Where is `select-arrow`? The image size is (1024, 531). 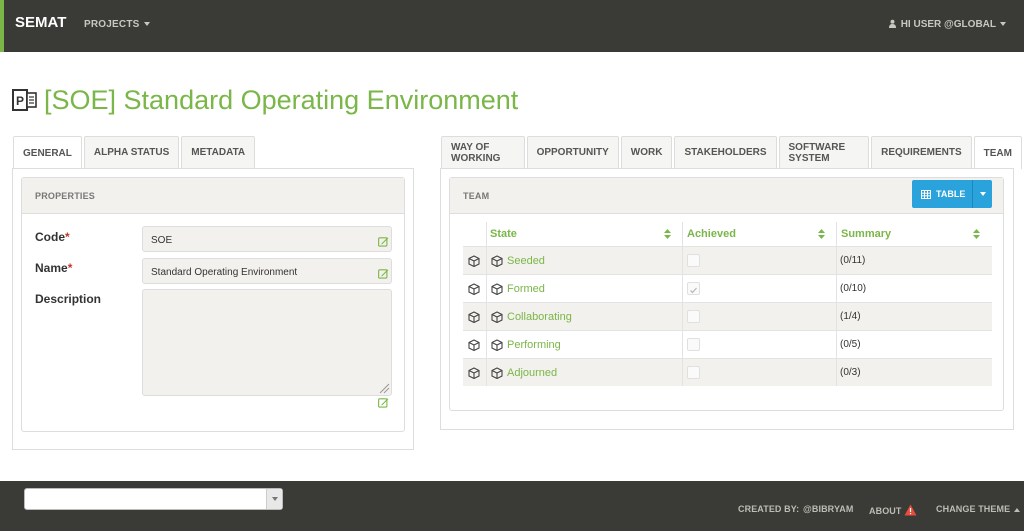
select-arrow is located at coordinates (274, 499).